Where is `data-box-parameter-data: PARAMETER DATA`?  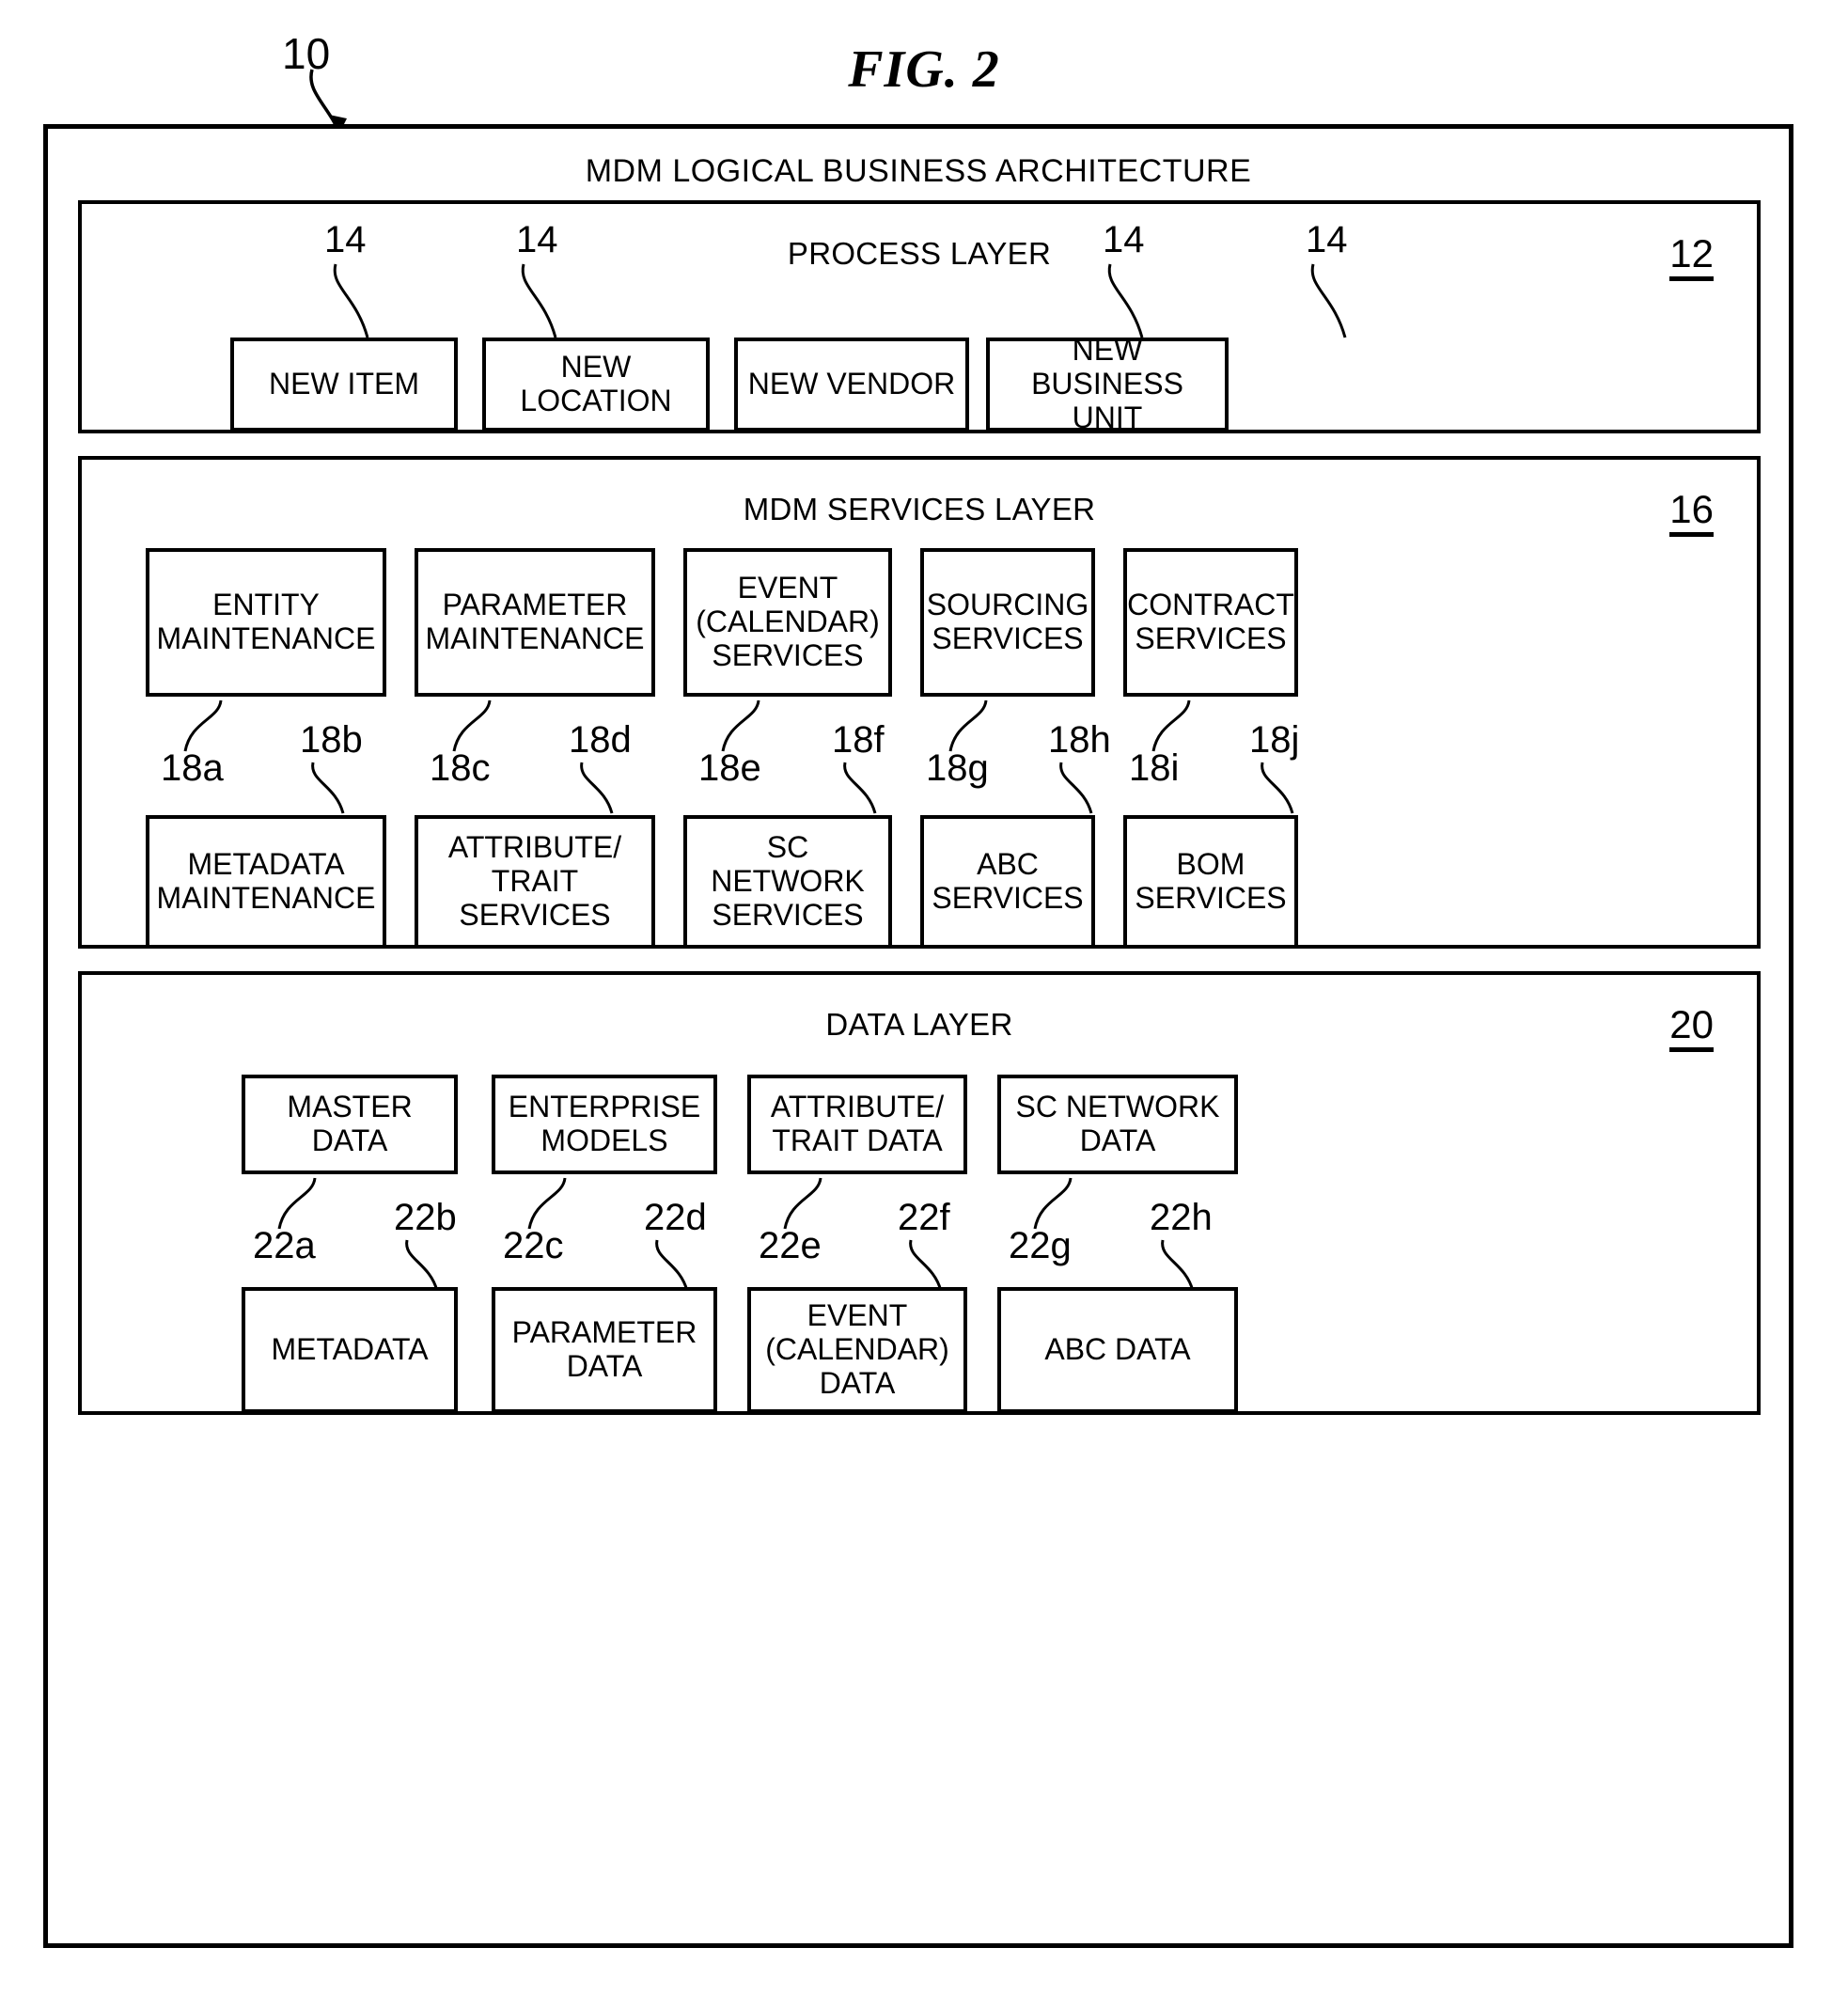 data-box-parameter-data: PARAMETER DATA is located at coordinates (604, 1350).